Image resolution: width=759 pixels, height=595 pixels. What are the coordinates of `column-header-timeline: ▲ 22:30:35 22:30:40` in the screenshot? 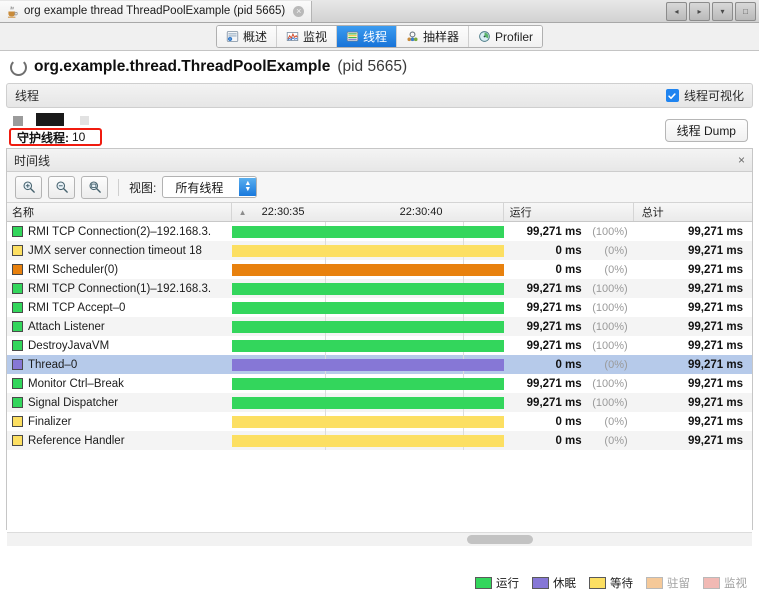 It's located at (368, 212).